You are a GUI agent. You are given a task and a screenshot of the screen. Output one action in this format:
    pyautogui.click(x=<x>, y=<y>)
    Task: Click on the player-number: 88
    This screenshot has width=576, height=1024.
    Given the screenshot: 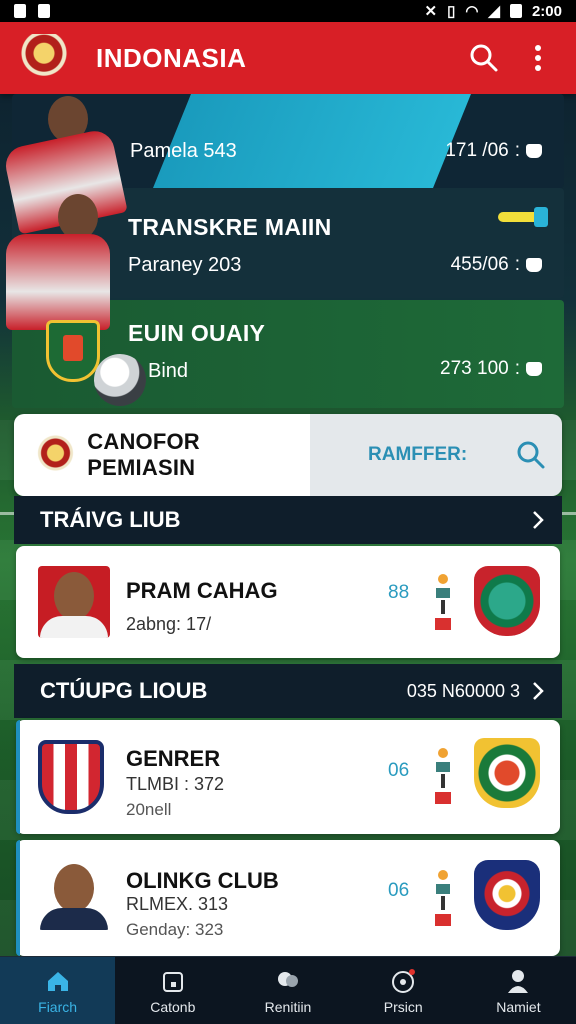 What is the action you would take?
    pyautogui.click(x=399, y=592)
    